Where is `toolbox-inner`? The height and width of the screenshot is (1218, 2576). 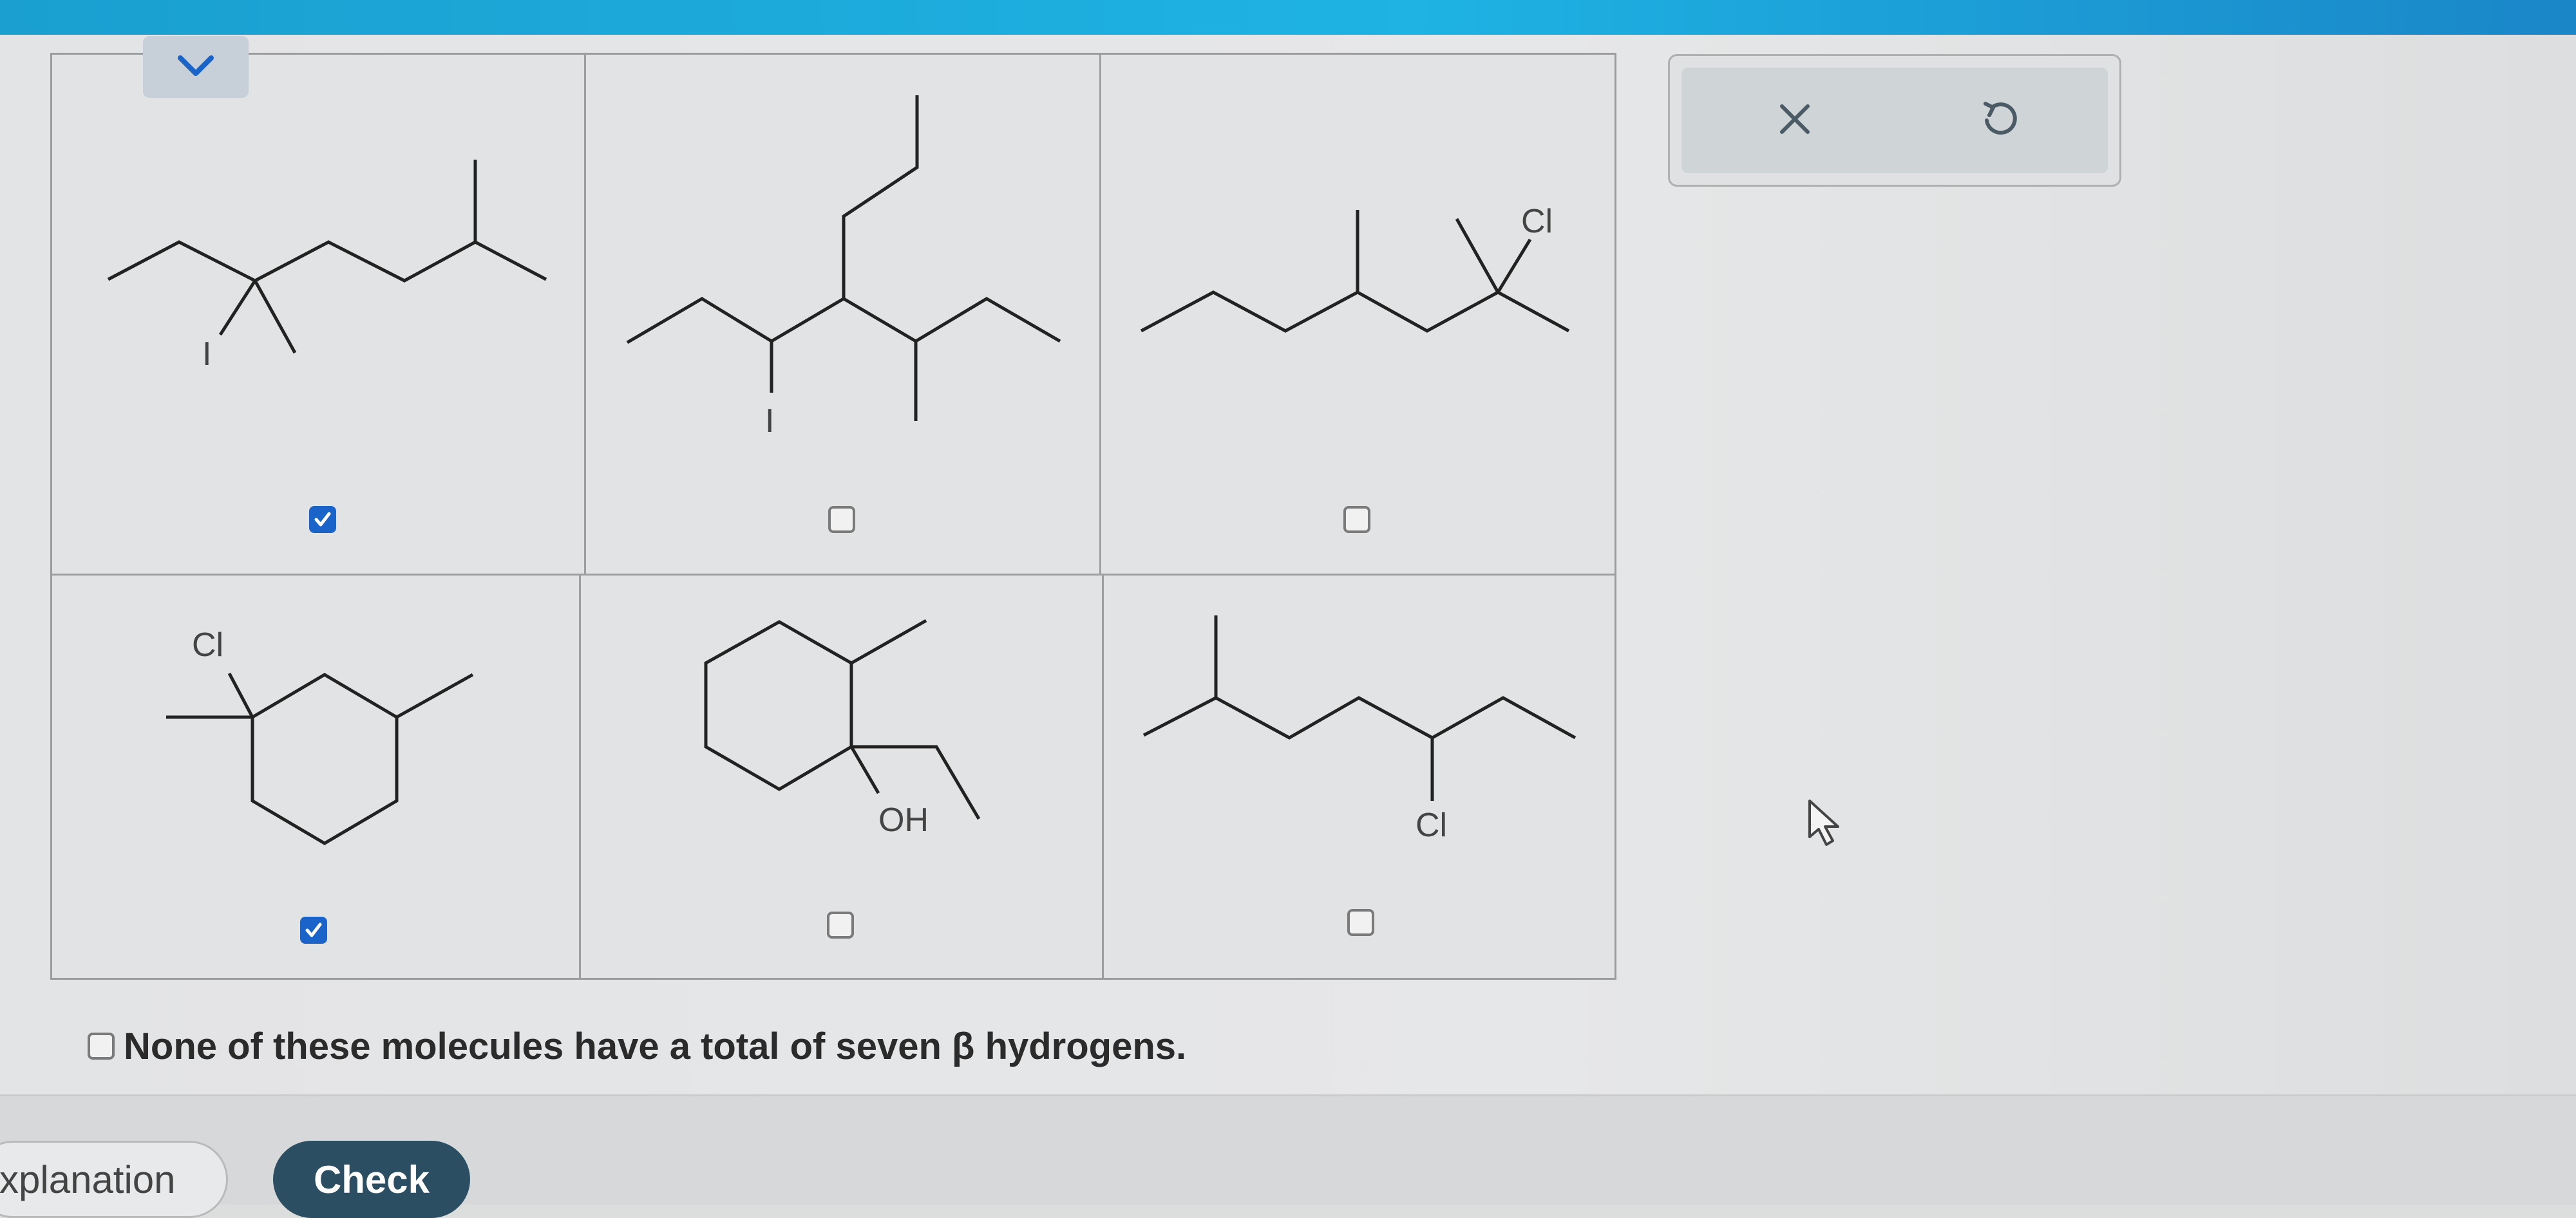 toolbox-inner is located at coordinates (1894, 120).